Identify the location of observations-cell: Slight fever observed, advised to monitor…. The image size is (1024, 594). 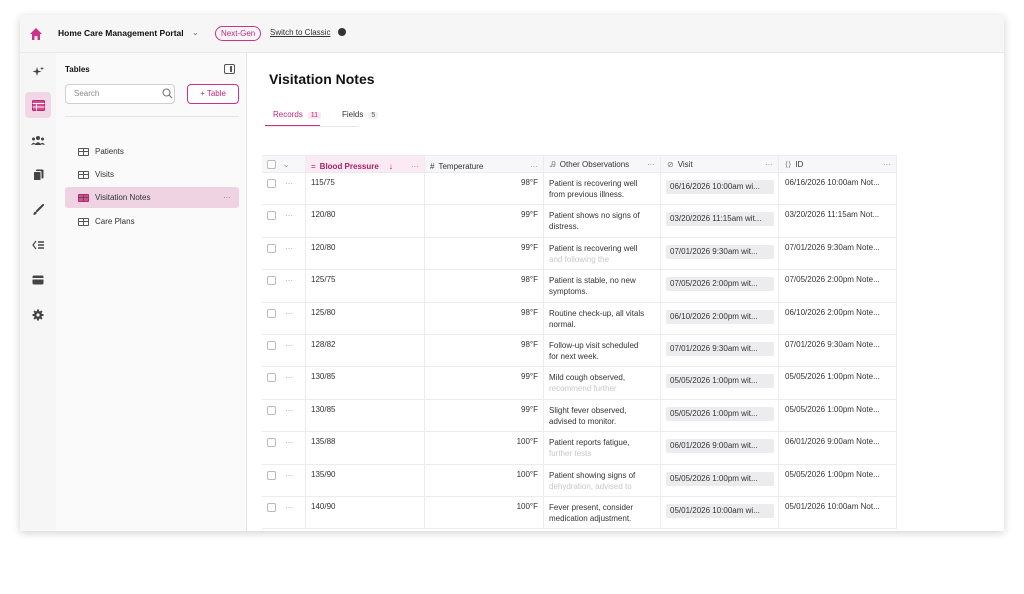
(602, 415).